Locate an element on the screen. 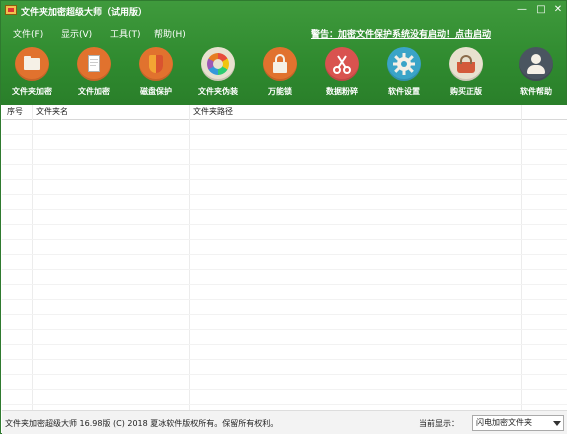 The width and height of the screenshot is (567, 434). tool-label: 文件夹伪装 is located at coordinates (218, 91).